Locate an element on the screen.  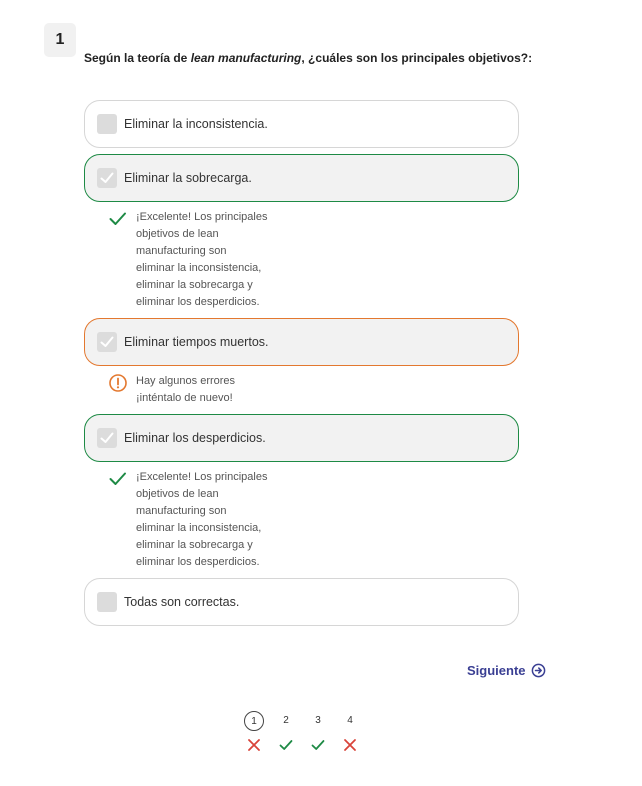
feedback-wrong: Hay algunos errores ¡inténtalo de nuevo! is located at coordinates (197, 390).